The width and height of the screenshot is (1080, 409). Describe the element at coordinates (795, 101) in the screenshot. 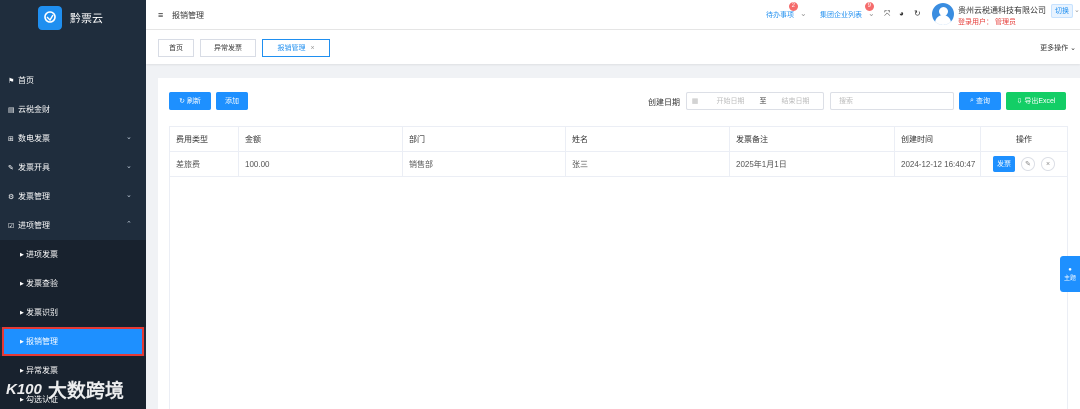

I see `end-date-input: 结束日期` at that location.